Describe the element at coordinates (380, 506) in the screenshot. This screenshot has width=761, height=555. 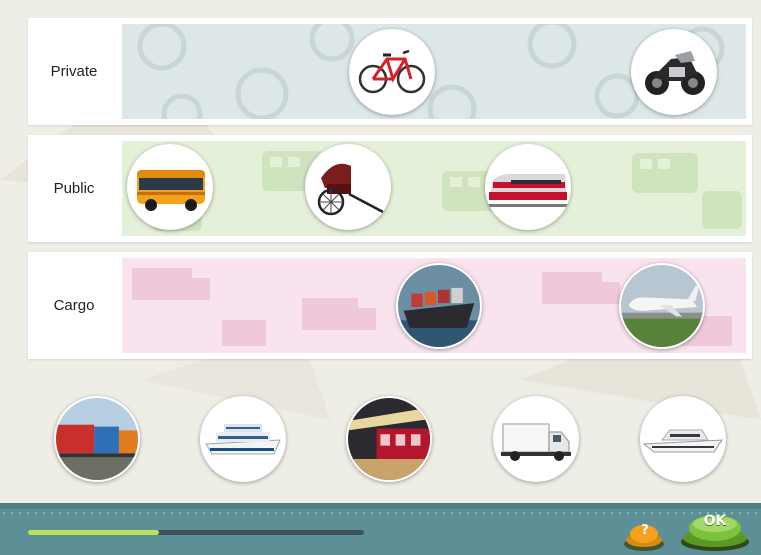
I see `footer-border` at that location.